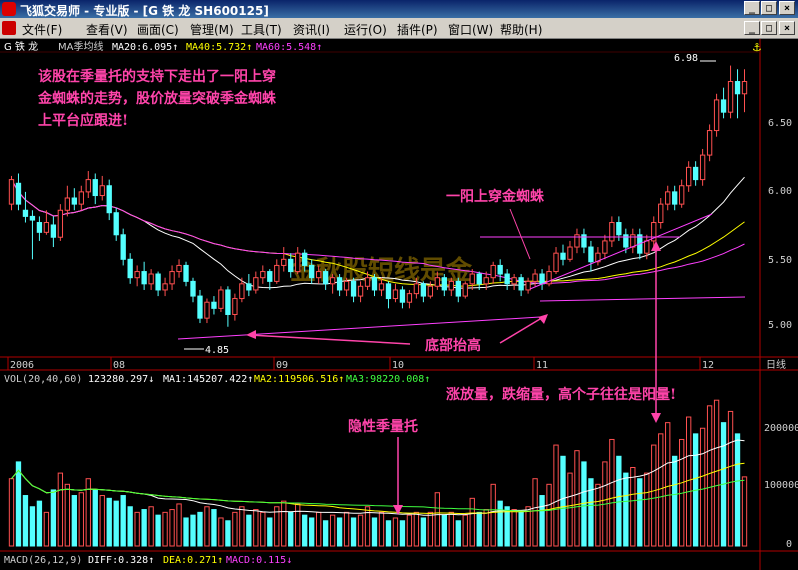 This screenshot has width=798, height=570. Describe the element at coordinates (776, 364) in the screenshot. I see `period-label: 日线` at that location.